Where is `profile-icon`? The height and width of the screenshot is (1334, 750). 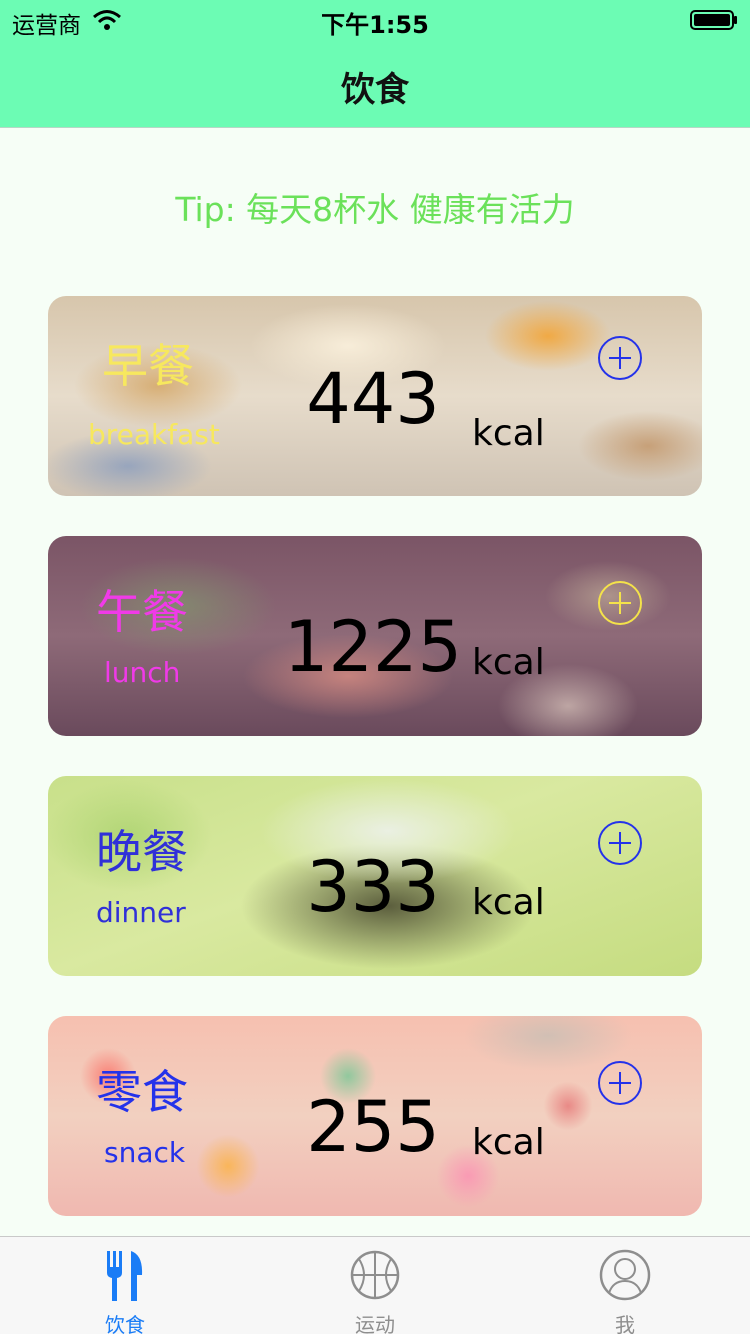
profile-icon is located at coordinates (625, 1275).